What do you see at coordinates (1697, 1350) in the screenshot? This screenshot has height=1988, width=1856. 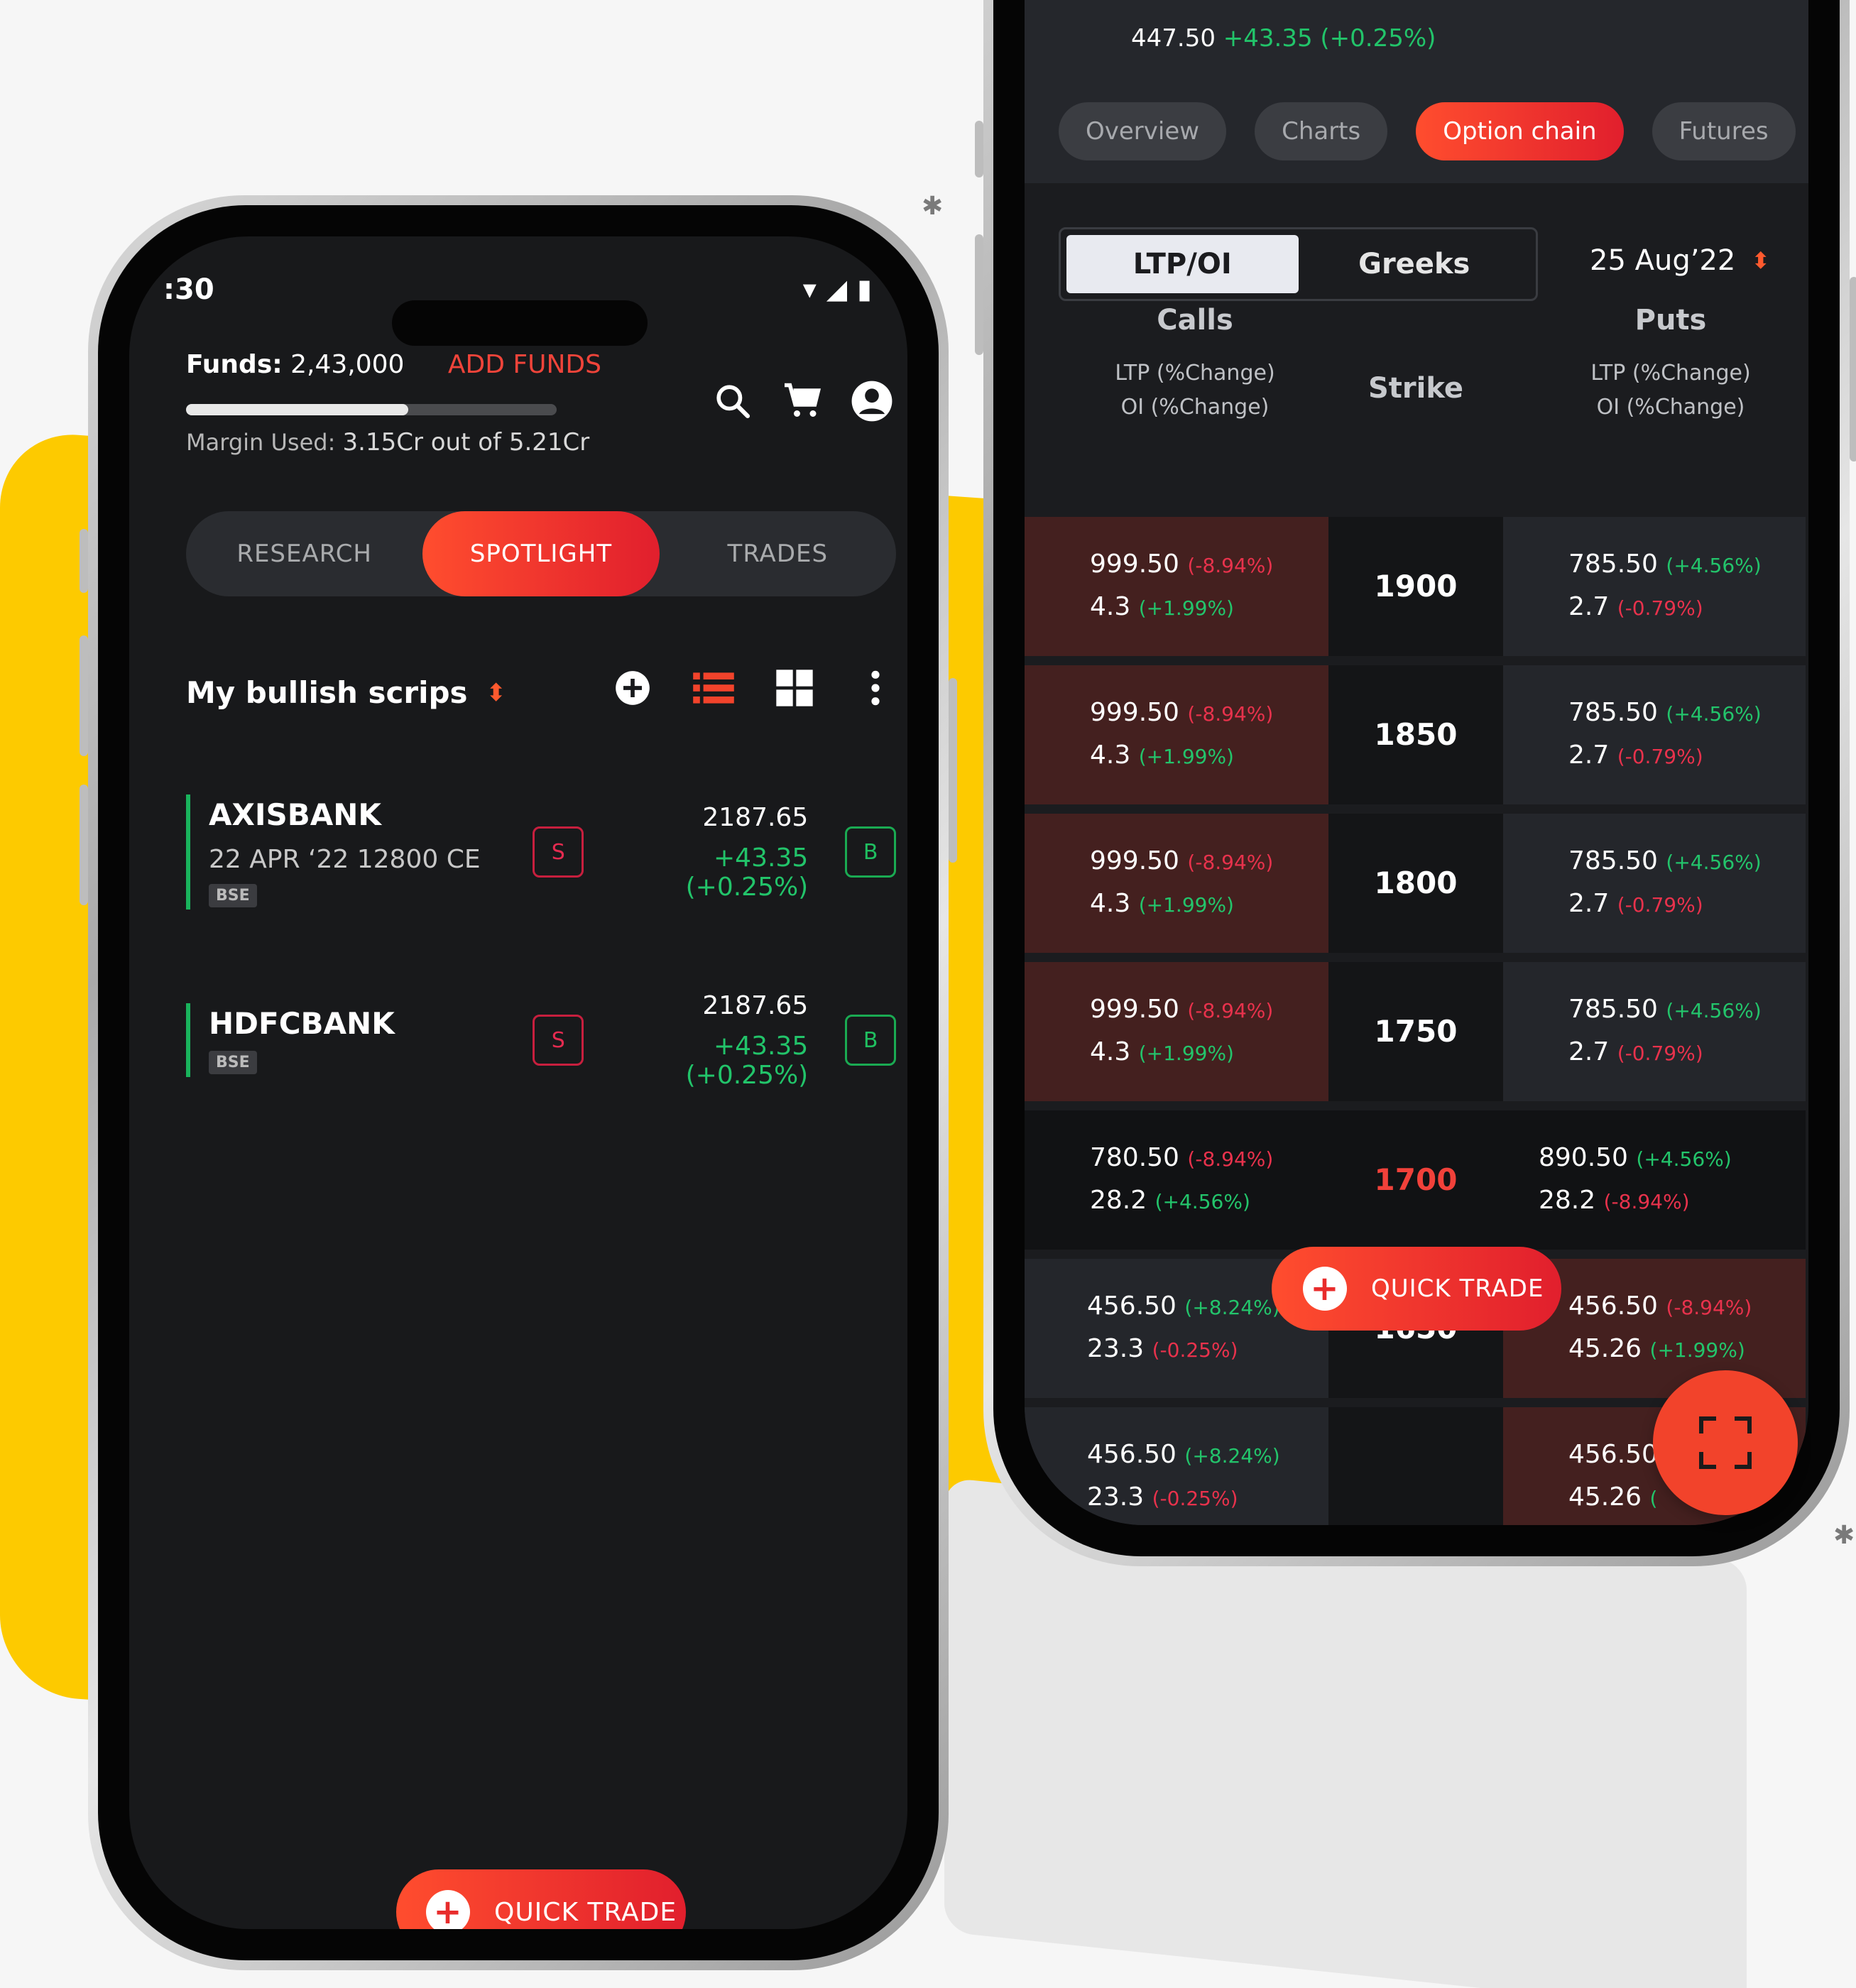 I see `put-oi-change: (+1.99%)` at bounding box center [1697, 1350].